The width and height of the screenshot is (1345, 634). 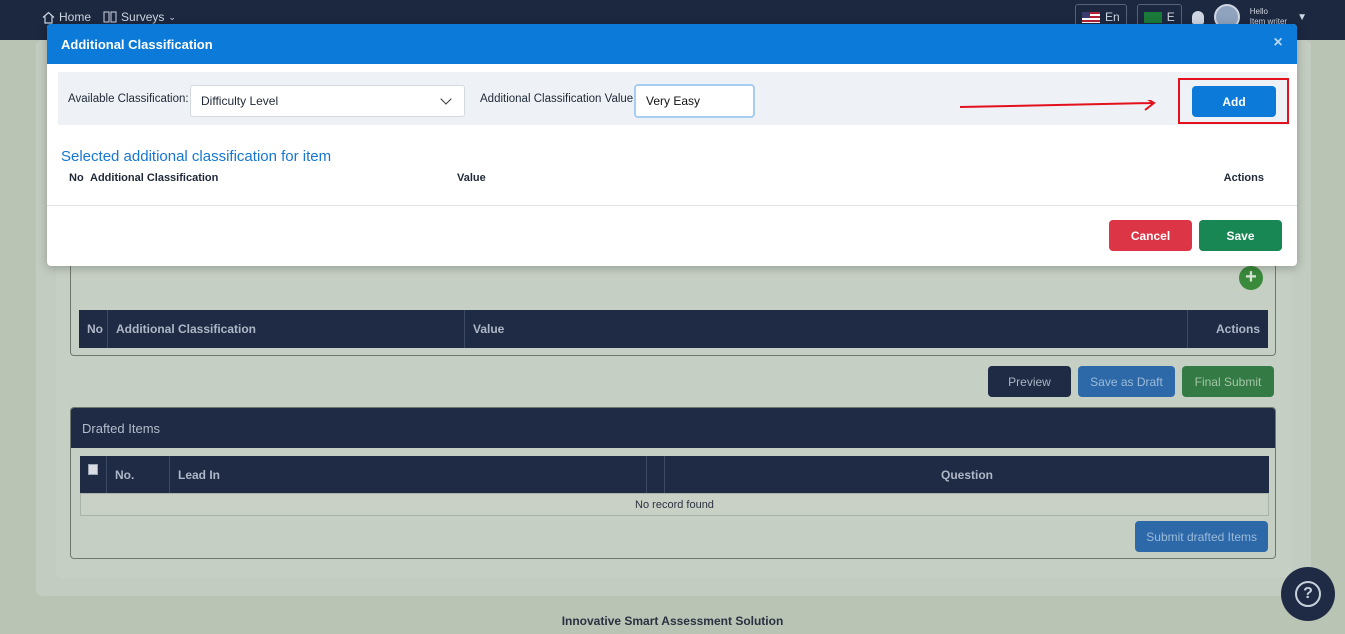 What do you see at coordinates (672, 44) in the screenshot?
I see `modal-header: Additional Classification ×` at bounding box center [672, 44].